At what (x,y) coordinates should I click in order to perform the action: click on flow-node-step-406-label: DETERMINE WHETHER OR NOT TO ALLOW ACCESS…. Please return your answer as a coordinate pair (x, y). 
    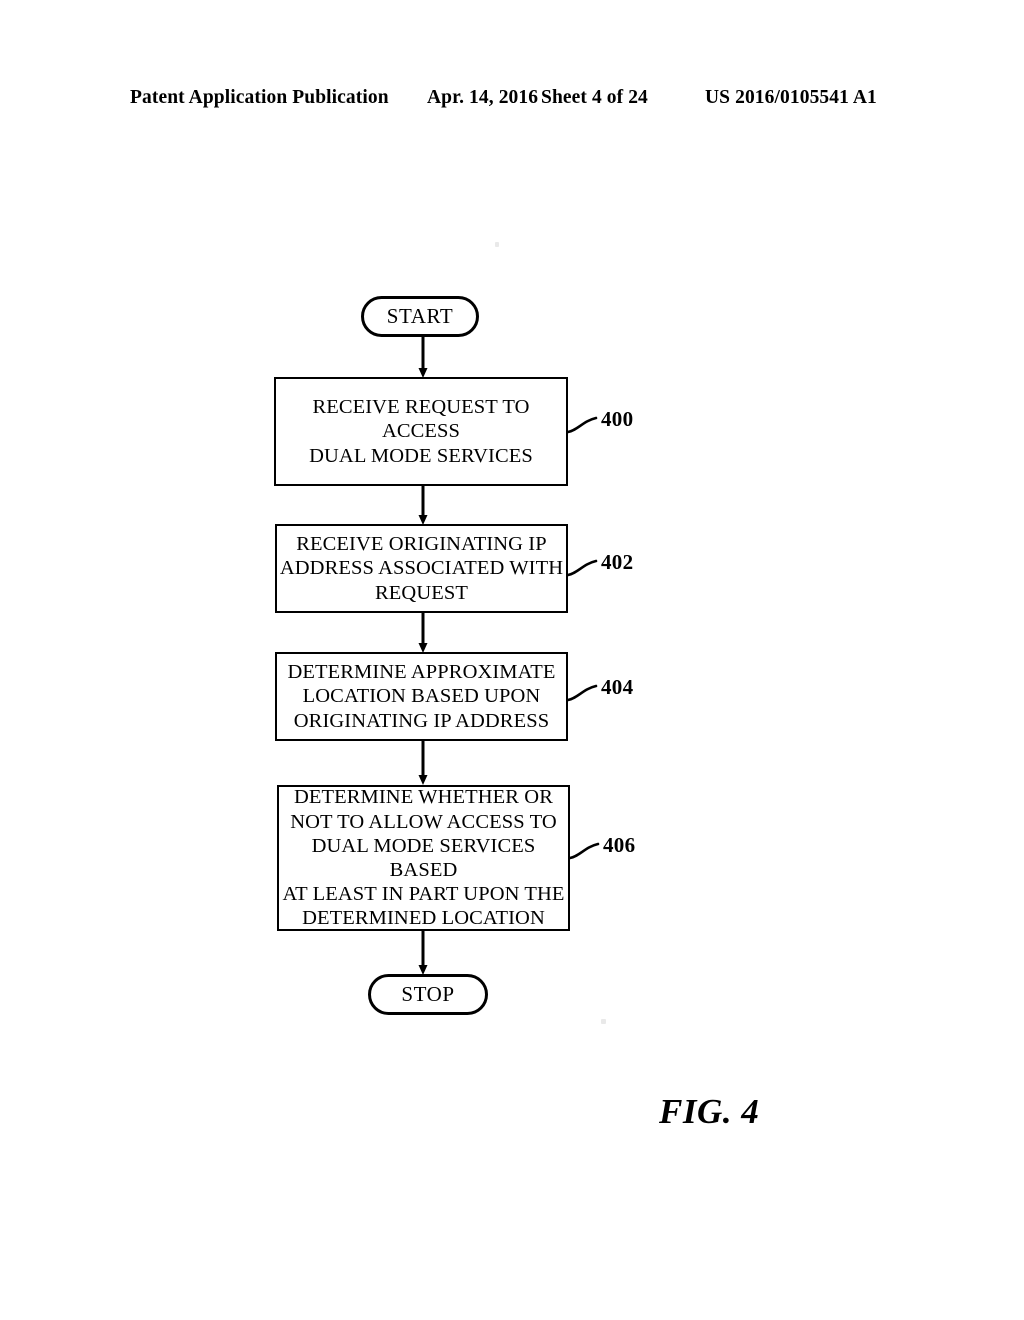
    Looking at the image, I should click on (423, 858).